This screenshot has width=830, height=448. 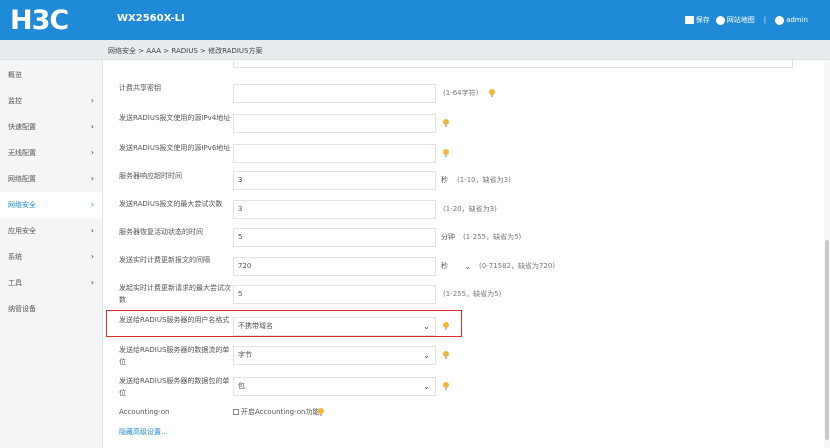 I want to click on src-ipv6-input, so click(x=334, y=153).